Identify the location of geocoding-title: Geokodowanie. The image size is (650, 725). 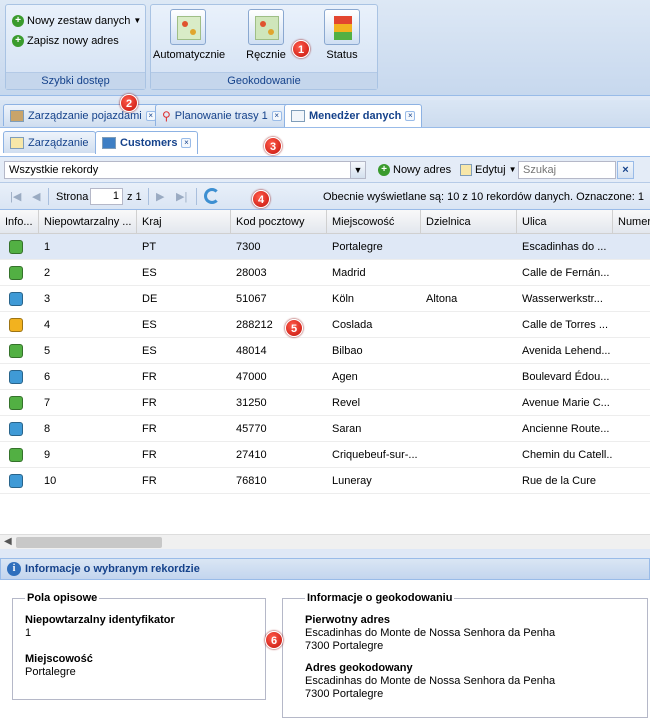
(264, 80).